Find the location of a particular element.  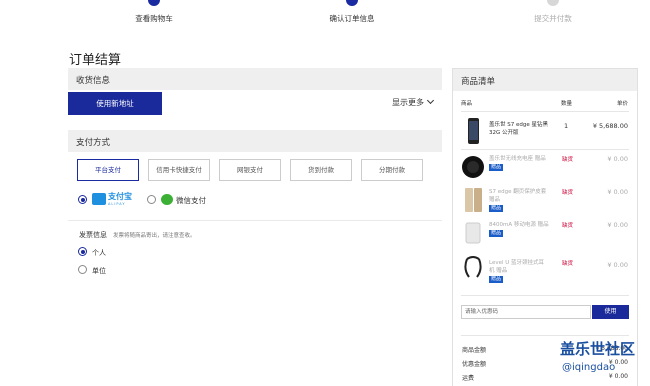

page-title: 订单结算 is located at coordinates (95, 60).